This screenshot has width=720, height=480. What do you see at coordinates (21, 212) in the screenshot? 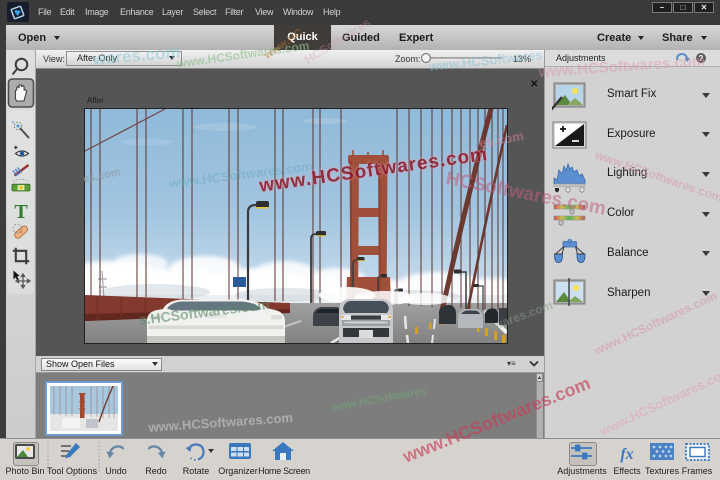
I see `svg-text: T` at bounding box center [21, 212].